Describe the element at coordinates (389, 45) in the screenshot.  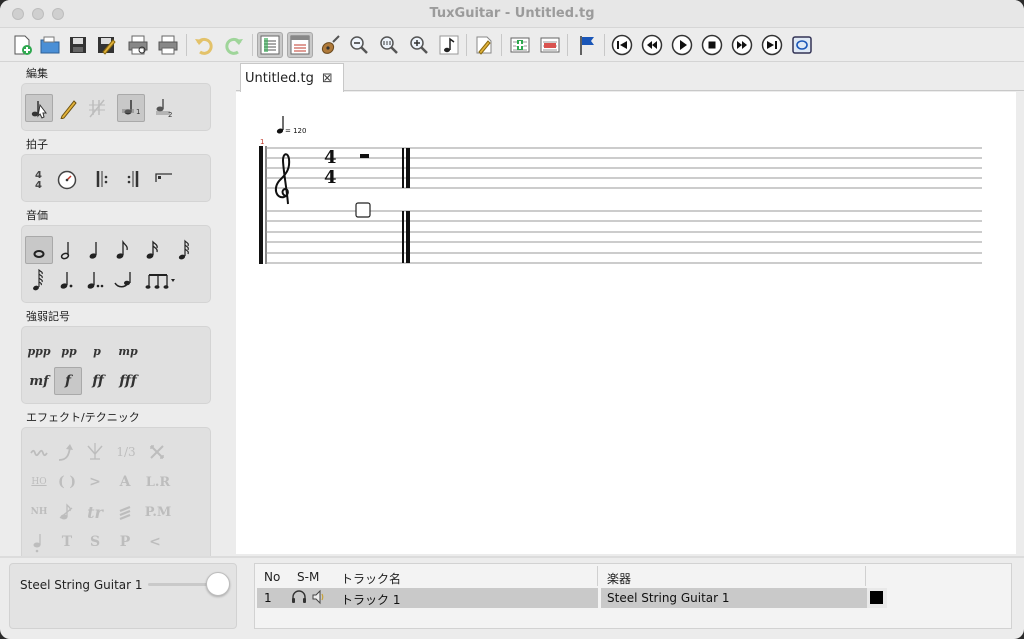
I see `zoom-reset-button` at that location.